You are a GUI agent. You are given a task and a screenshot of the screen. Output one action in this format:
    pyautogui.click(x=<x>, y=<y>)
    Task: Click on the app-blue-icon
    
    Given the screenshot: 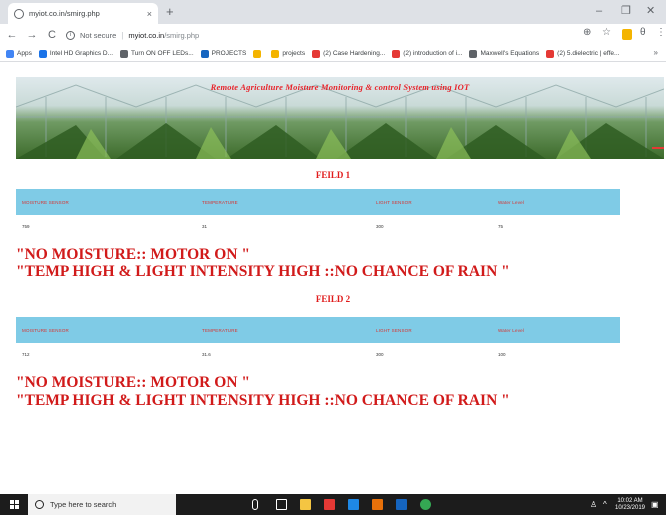 What is the action you would take?
    pyautogui.click(x=401, y=504)
    